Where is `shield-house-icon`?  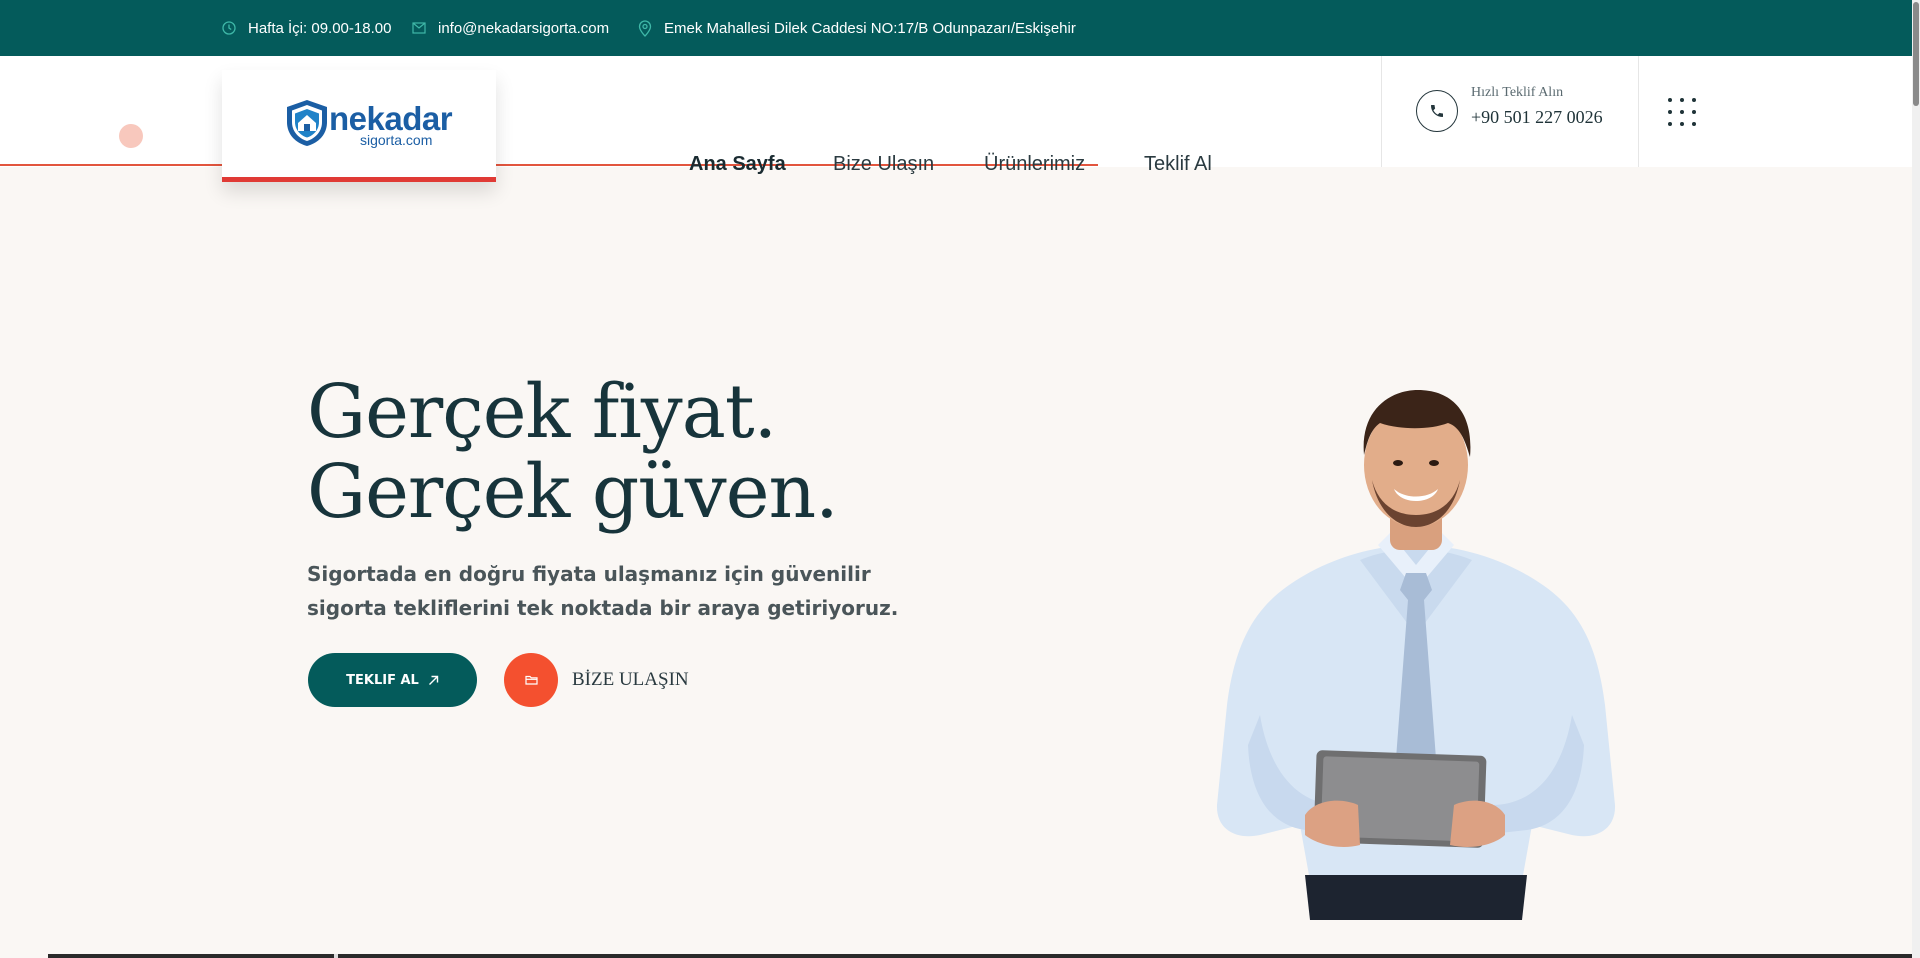
shield-house-icon is located at coordinates (307, 123).